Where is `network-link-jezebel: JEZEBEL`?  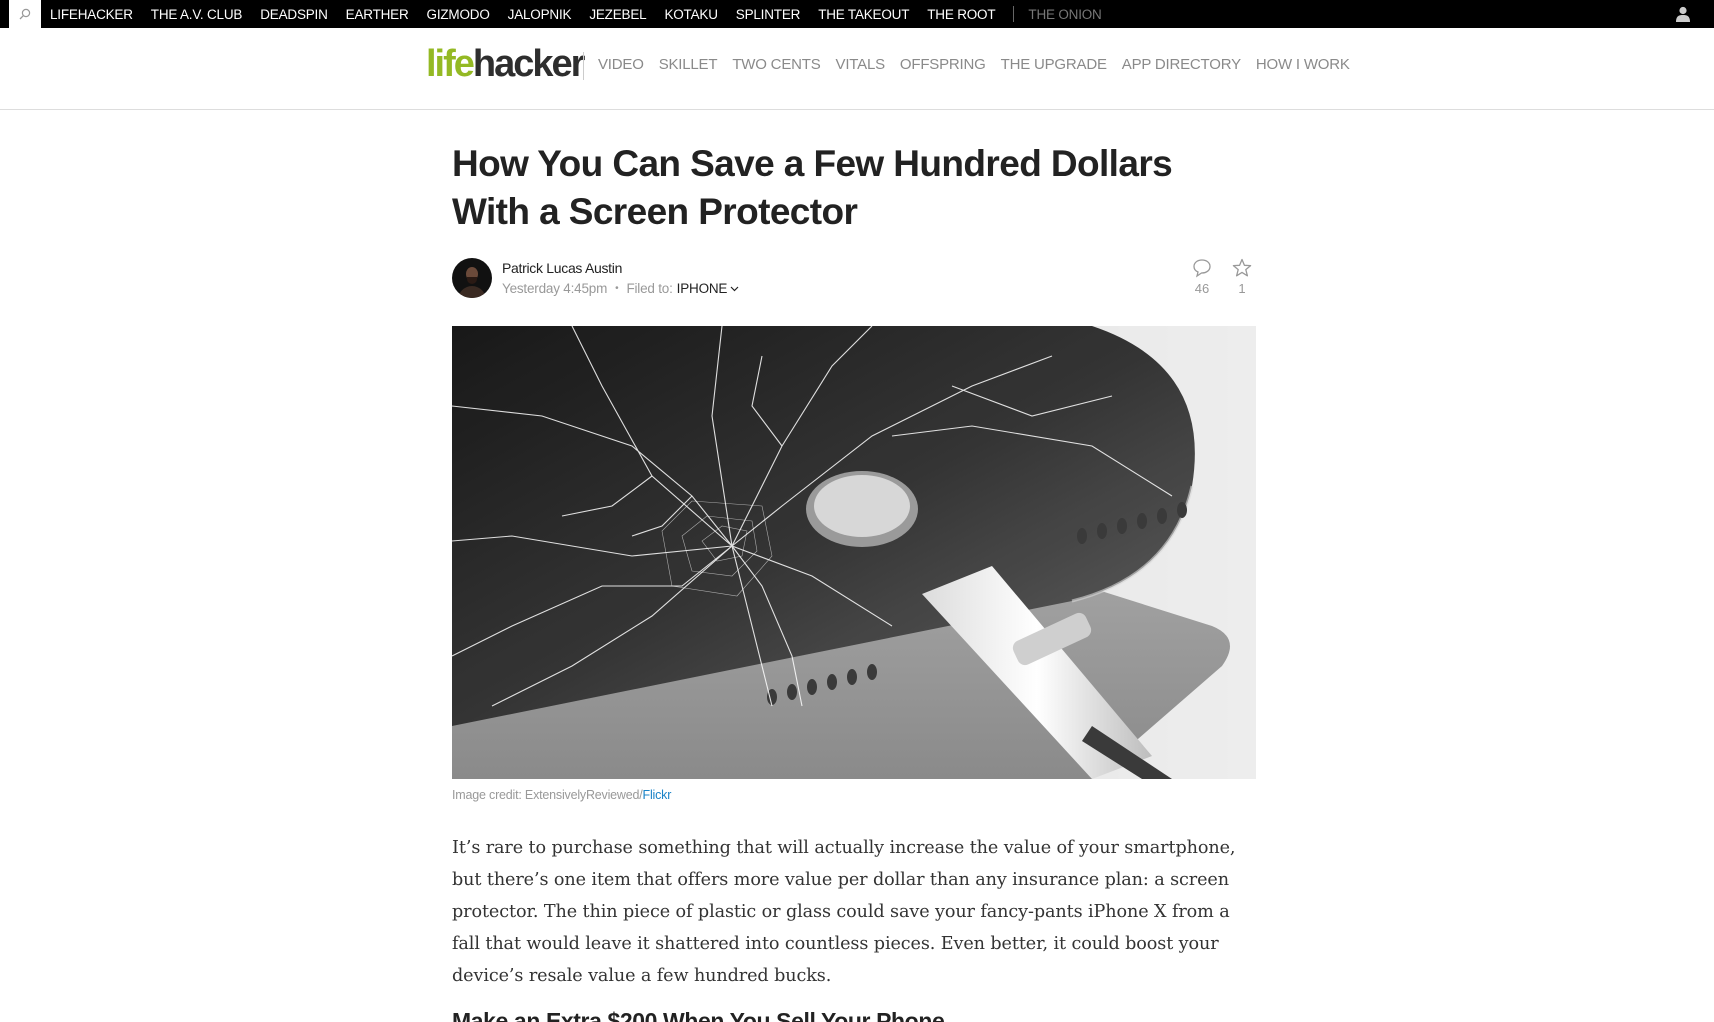 network-link-jezebel: JEZEBEL is located at coordinates (617, 14).